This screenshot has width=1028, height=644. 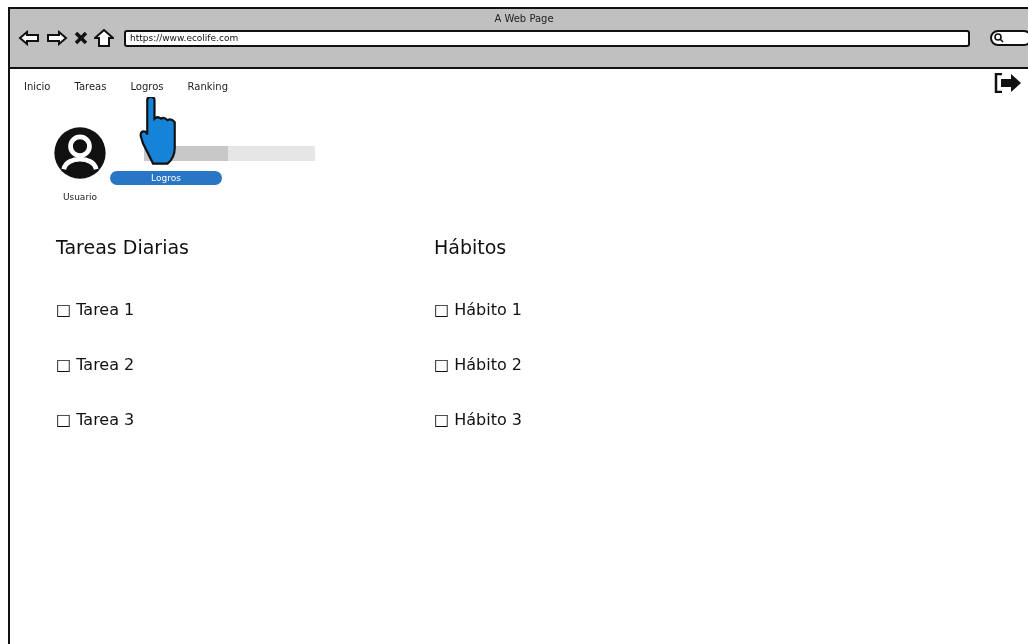 I want to click on close-icon, so click(x=81, y=38).